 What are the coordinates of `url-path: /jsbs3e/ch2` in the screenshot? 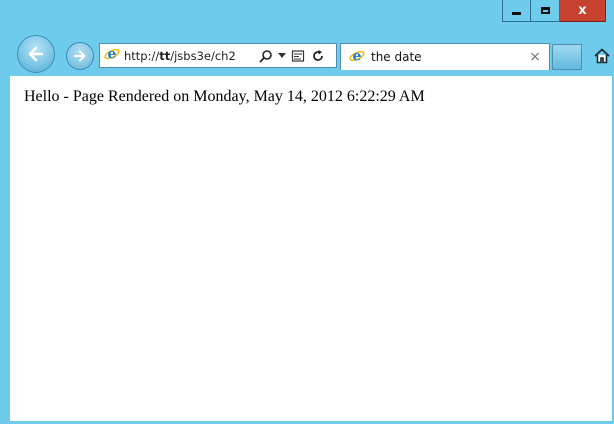 It's located at (203, 55).